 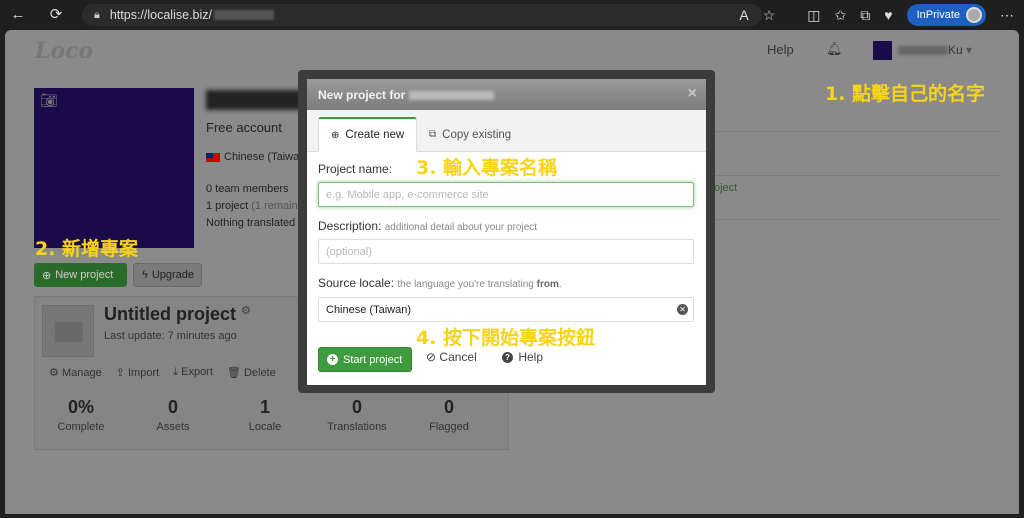 I want to click on annotation-step1: 1. 點擊自己的名字, so click(x=905, y=94).